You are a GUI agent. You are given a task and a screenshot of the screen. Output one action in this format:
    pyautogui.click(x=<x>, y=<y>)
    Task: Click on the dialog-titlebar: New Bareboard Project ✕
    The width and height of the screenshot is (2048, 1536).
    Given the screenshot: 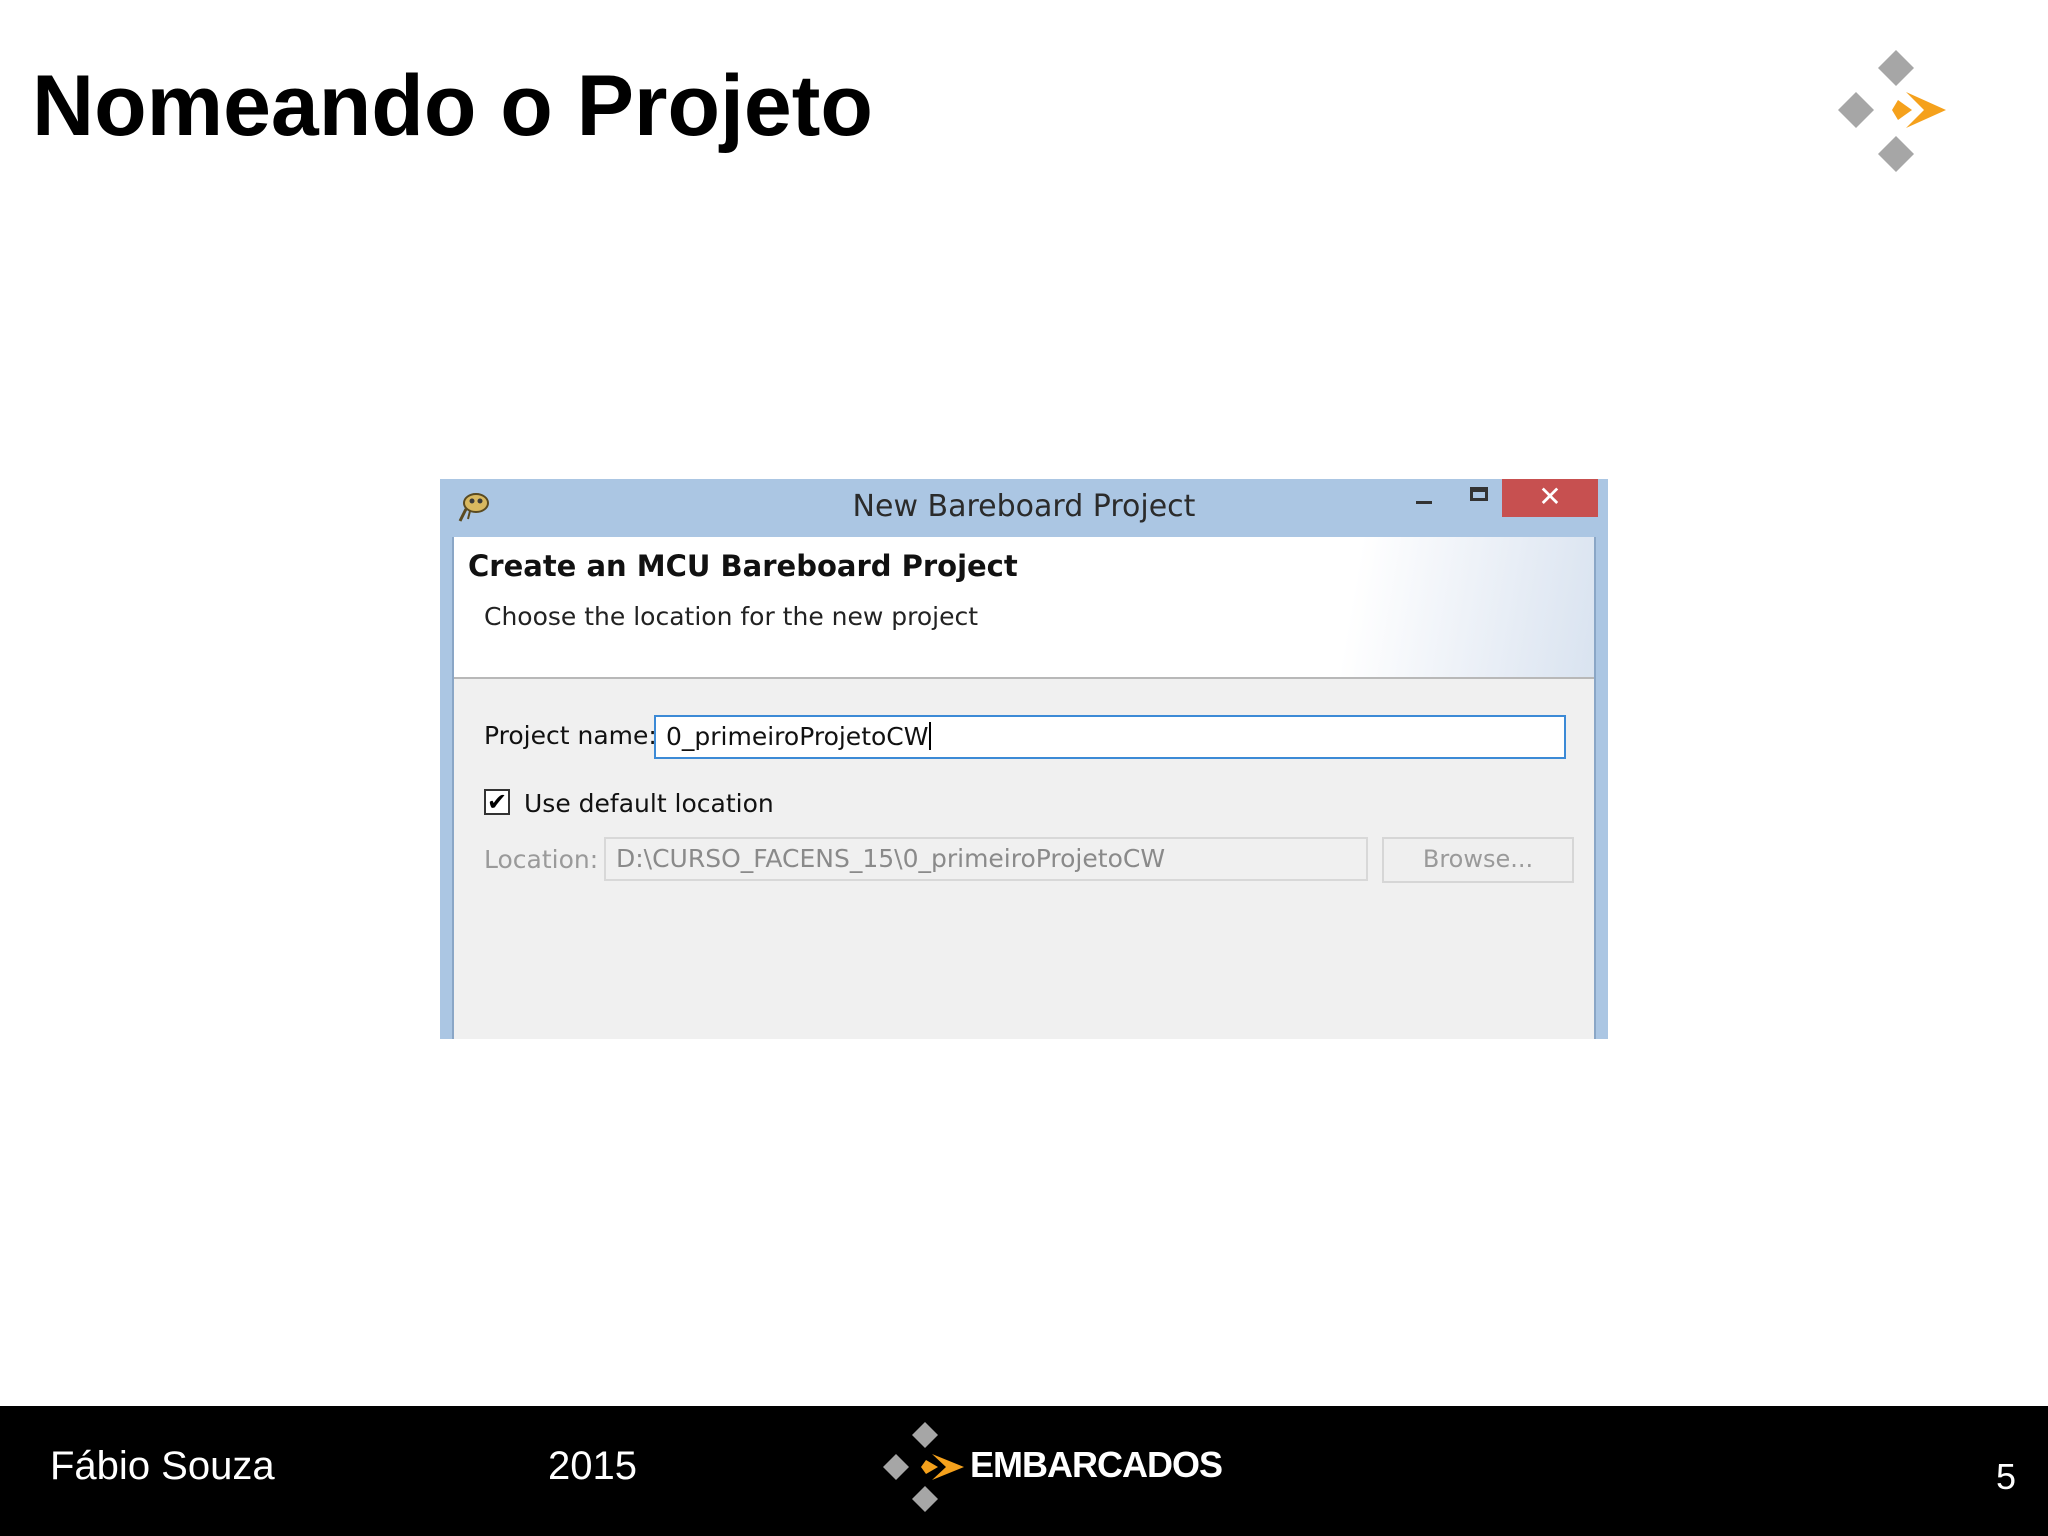 What is the action you would take?
    pyautogui.click(x=1024, y=508)
    